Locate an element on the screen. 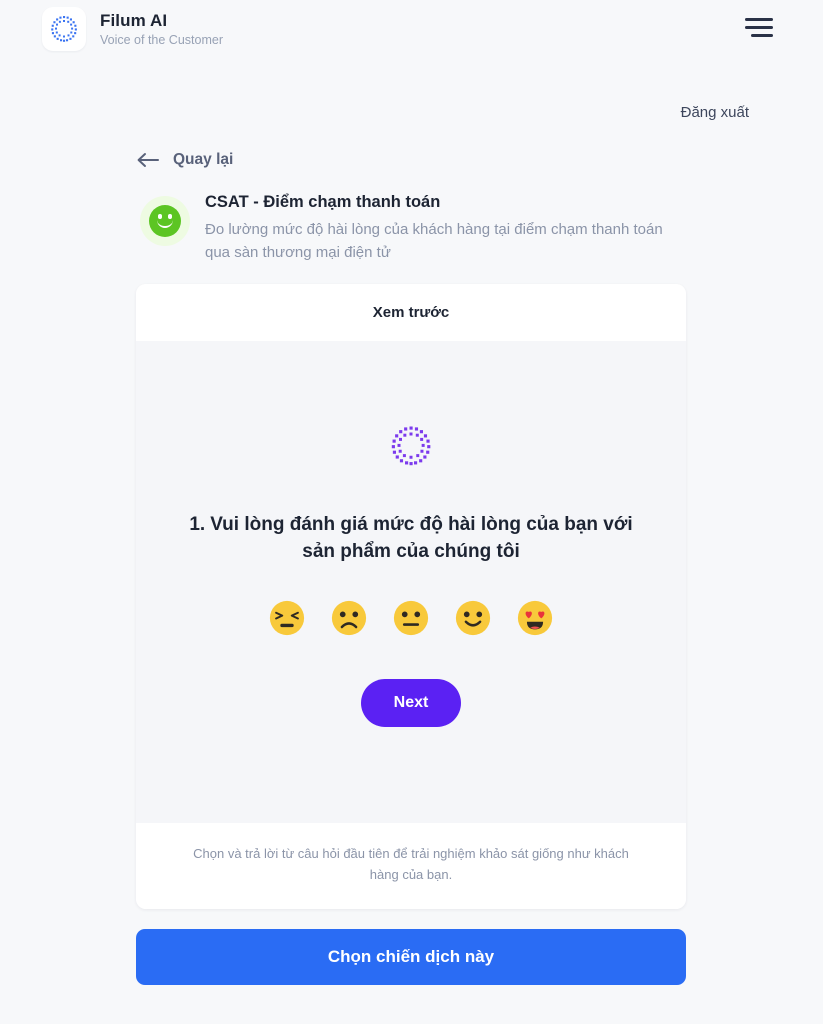 The width and height of the screenshot is (823, 1024). brand-text: Filum AI Voice of the Customer is located at coordinates (161, 29).